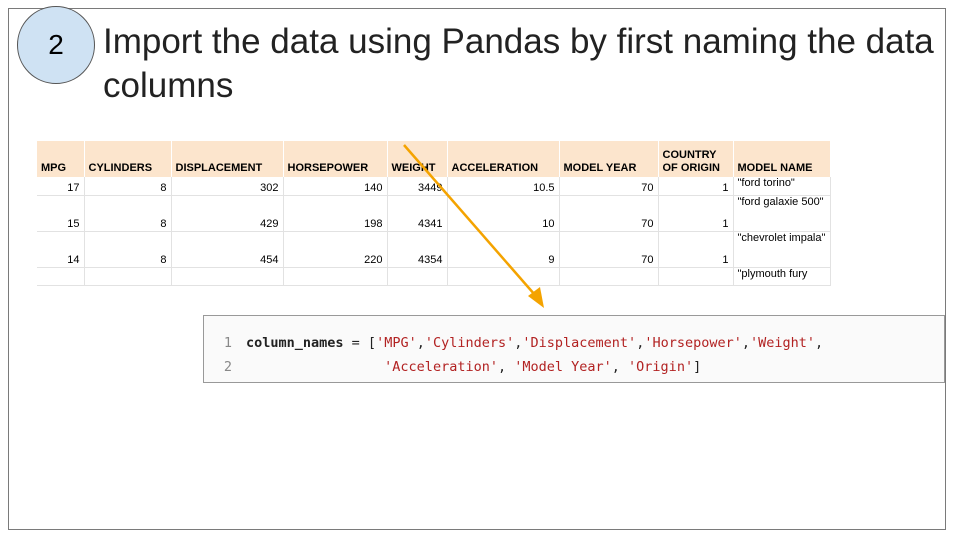 The width and height of the screenshot is (960, 540). I want to click on table-cell: "ford galaxie 500", so click(782, 213).